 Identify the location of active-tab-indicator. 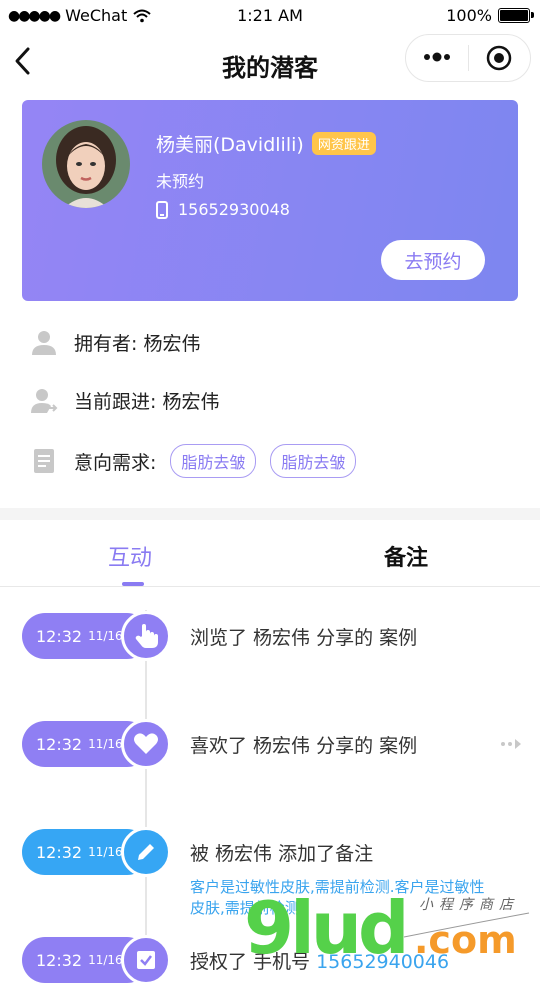
(133, 584).